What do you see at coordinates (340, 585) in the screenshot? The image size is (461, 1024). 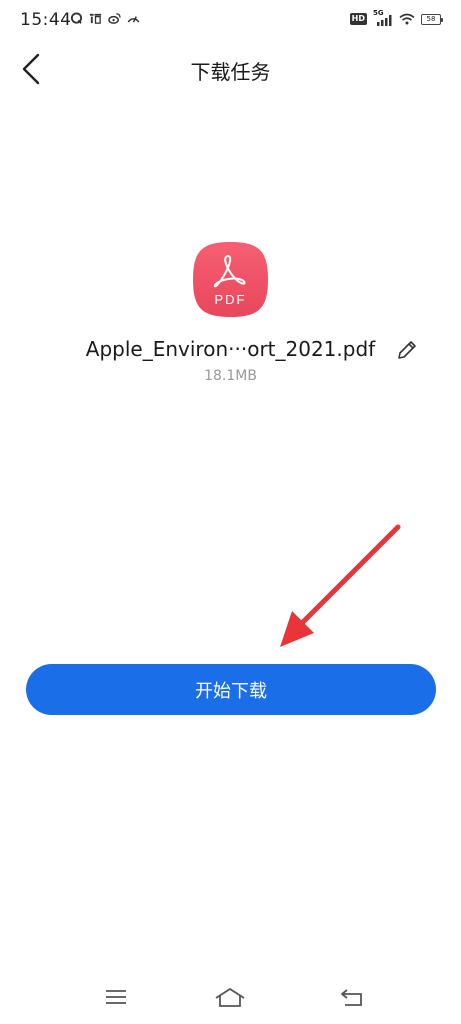 I see `annotation-arrow-icon` at bounding box center [340, 585].